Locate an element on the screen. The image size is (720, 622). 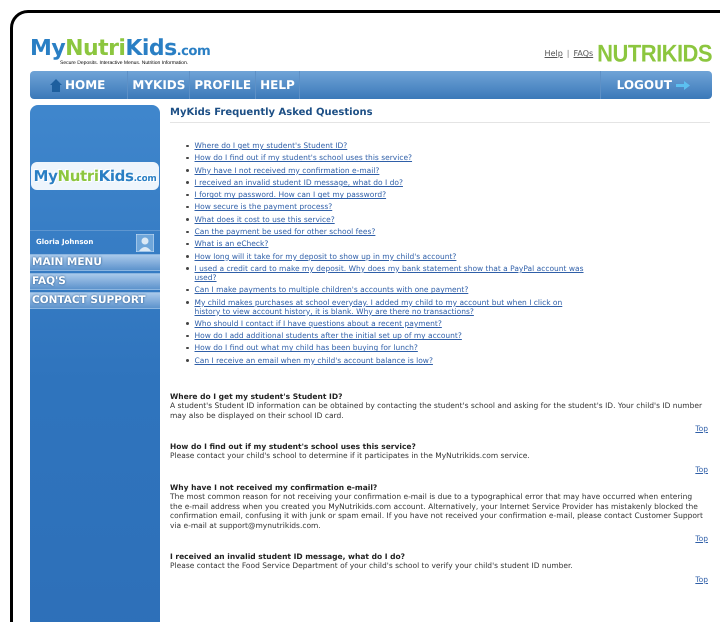
arrow-right-icon is located at coordinates (683, 85).